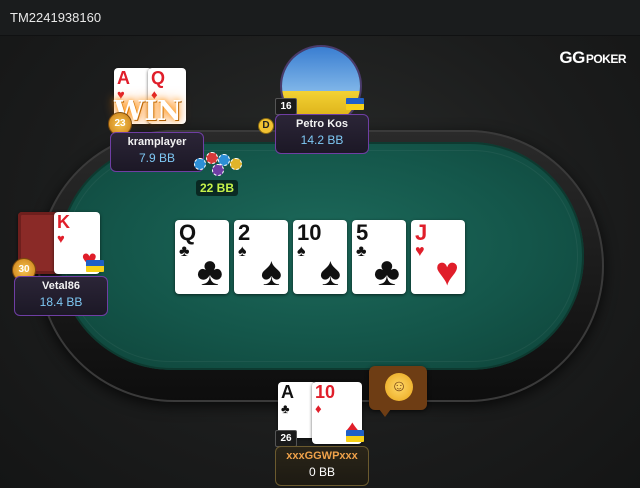 This screenshot has width=640, height=488. What do you see at coordinates (266, 126) in the screenshot?
I see `dealer-button-icon: D` at bounding box center [266, 126].